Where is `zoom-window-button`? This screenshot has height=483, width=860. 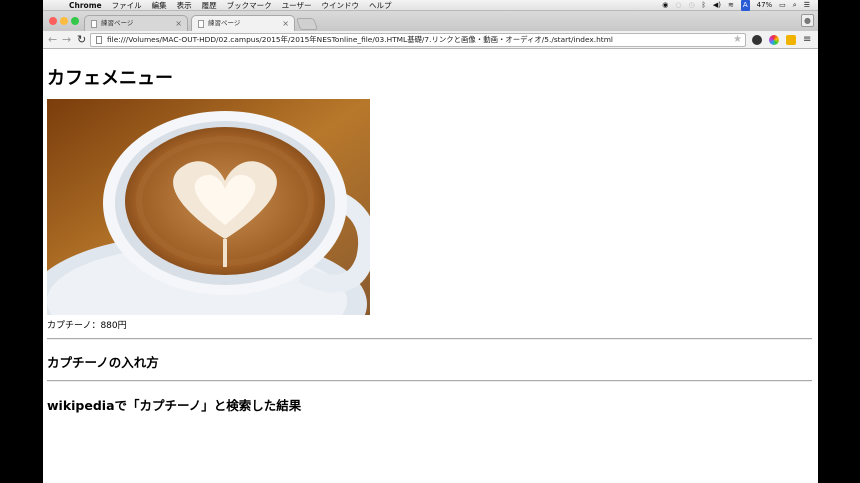 zoom-window-button is located at coordinates (75, 21).